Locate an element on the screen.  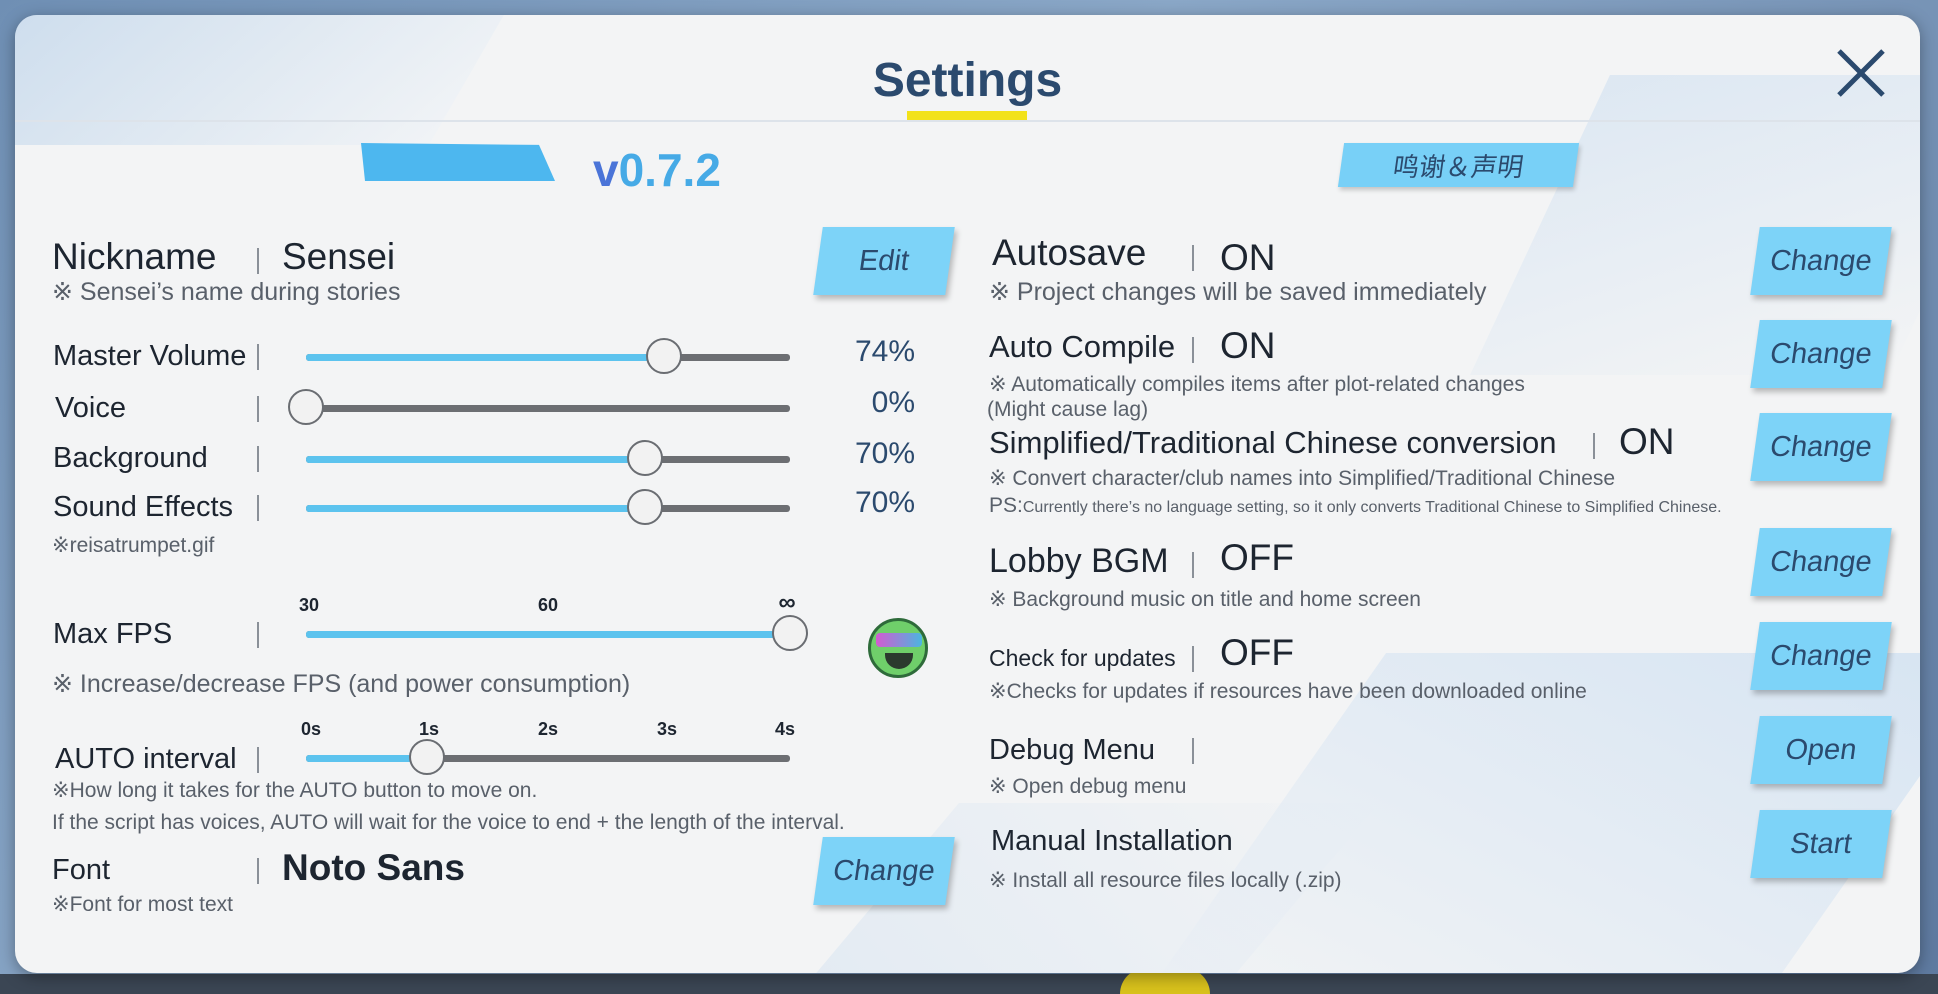
background-volume-value: 70% is located at coordinates (884, 453).